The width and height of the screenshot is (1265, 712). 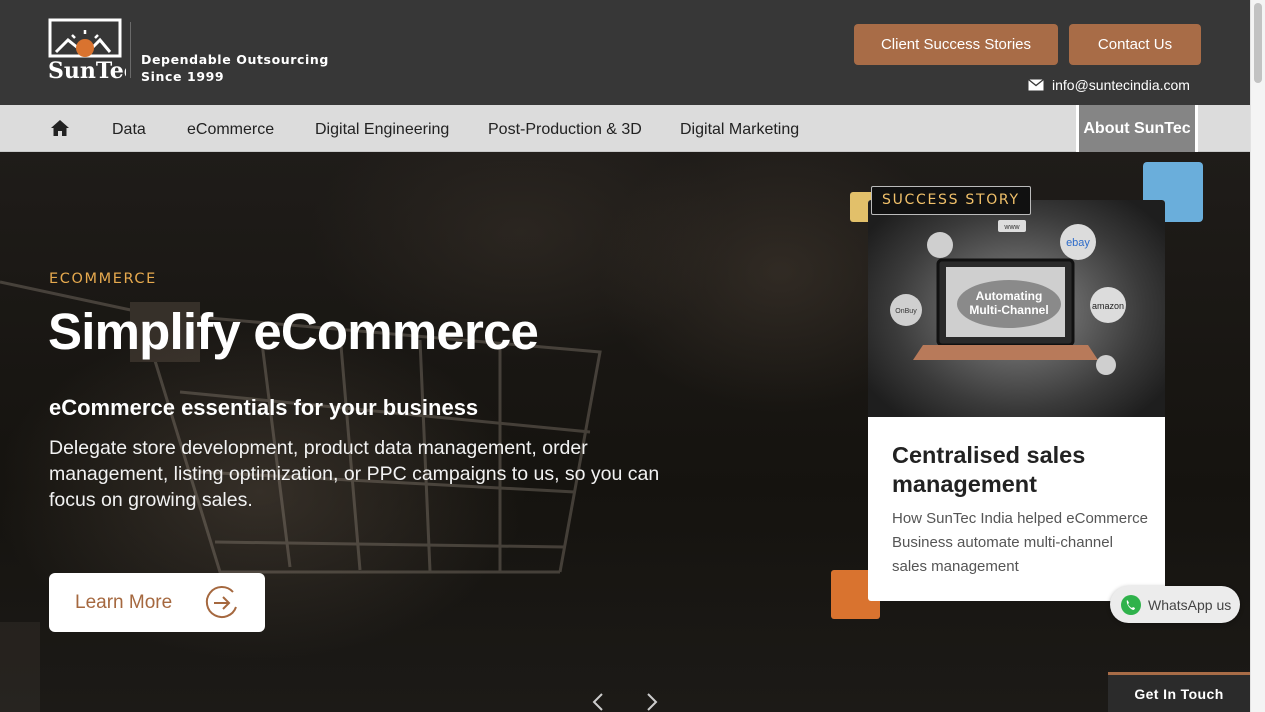 I want to click on arrow-right-circle-icon, so click(x=221, y=601).